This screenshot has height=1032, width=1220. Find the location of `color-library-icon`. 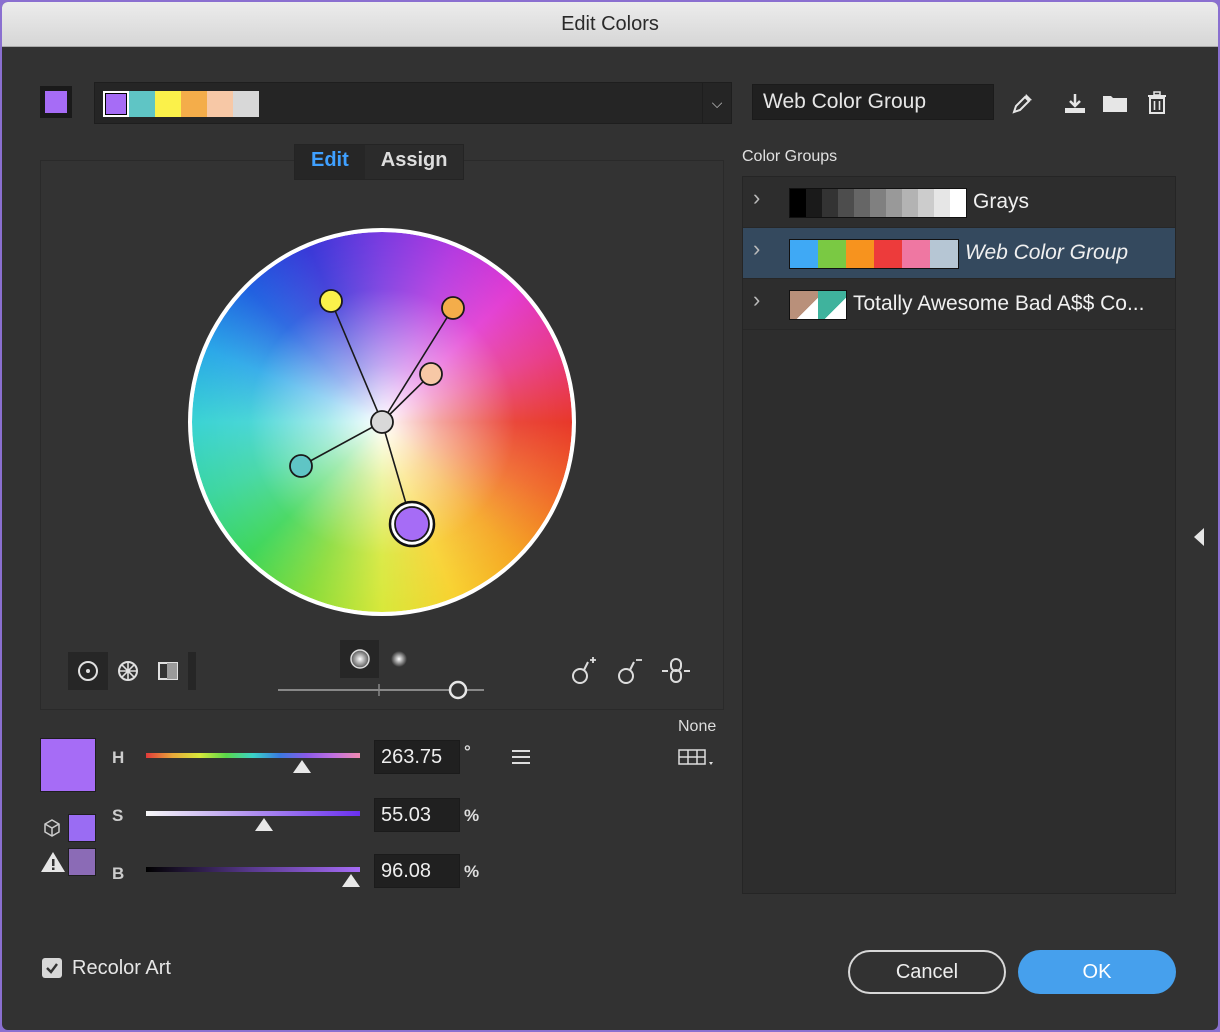

color-library-icon is located at coordinates (698, 759).